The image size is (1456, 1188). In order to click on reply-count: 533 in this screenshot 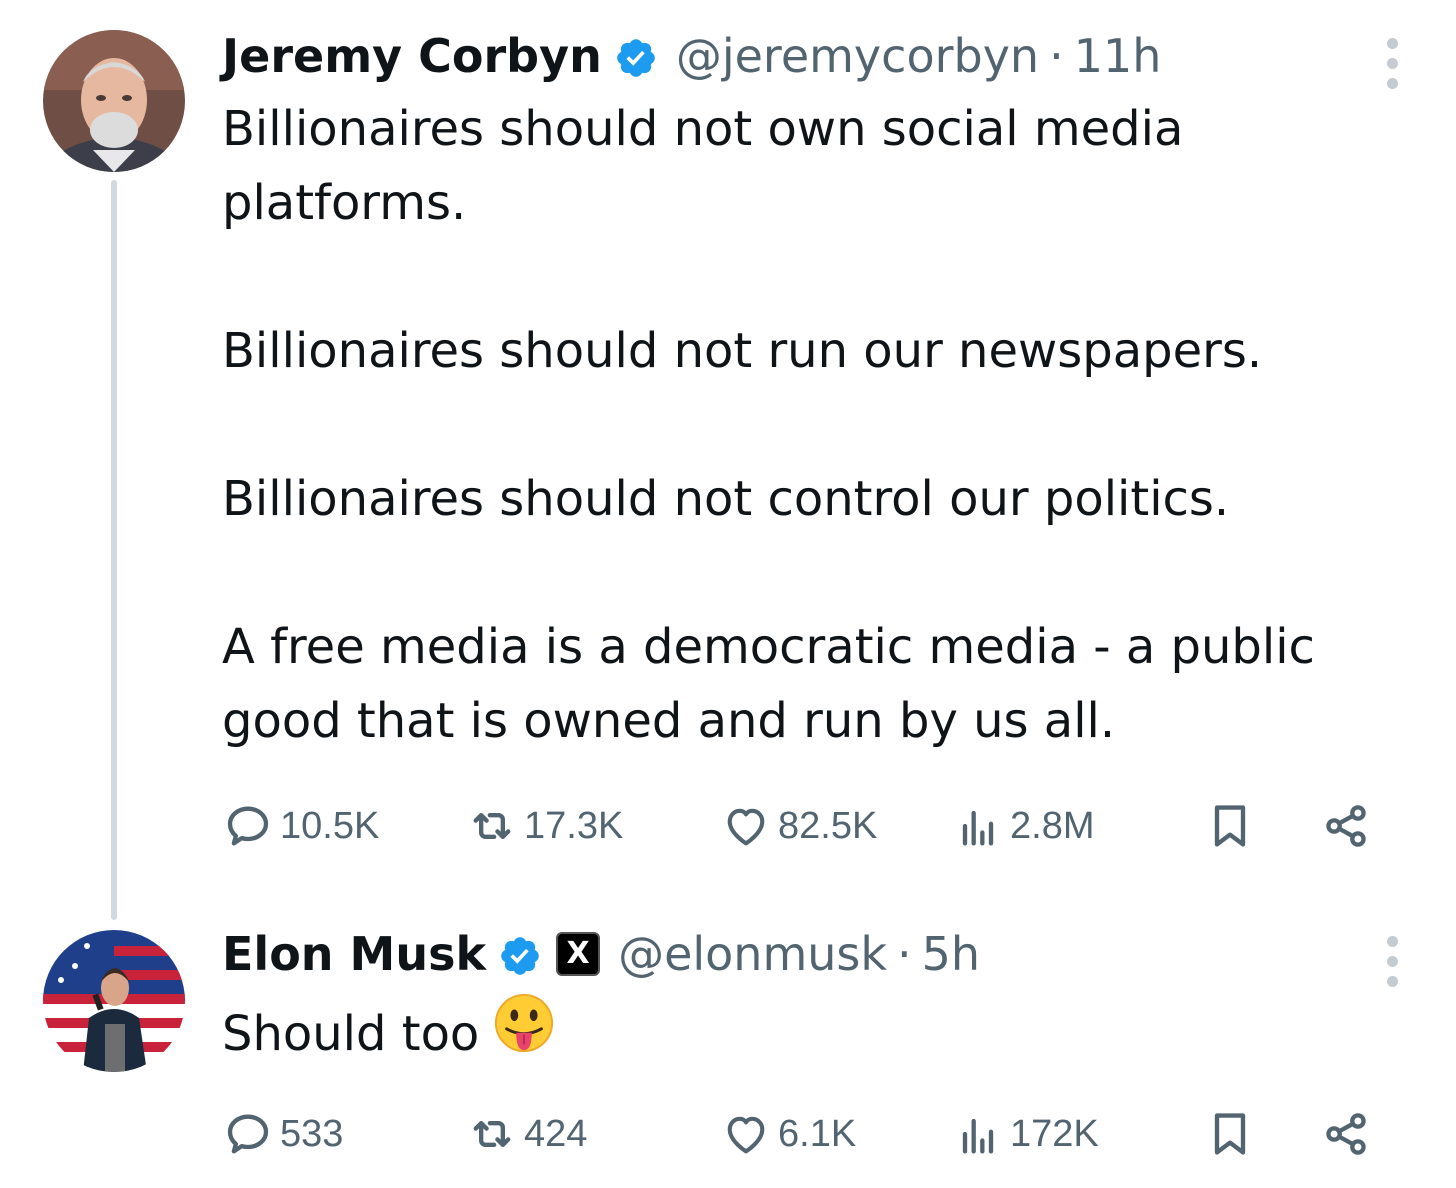, I will do `click(312, 1133)`.